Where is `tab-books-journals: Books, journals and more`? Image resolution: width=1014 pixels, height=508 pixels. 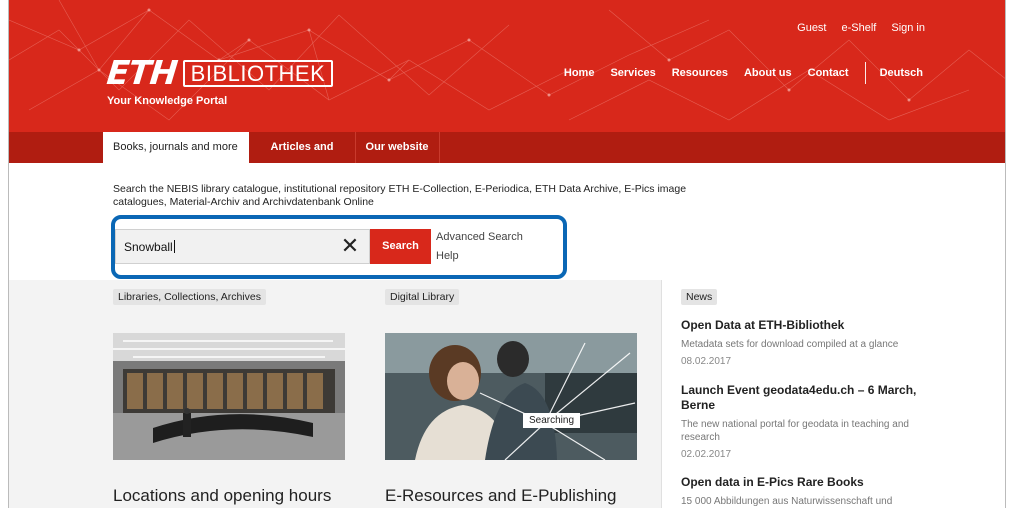 tab-books-journals: Books, journals and more is located at coordinates (176, 147).